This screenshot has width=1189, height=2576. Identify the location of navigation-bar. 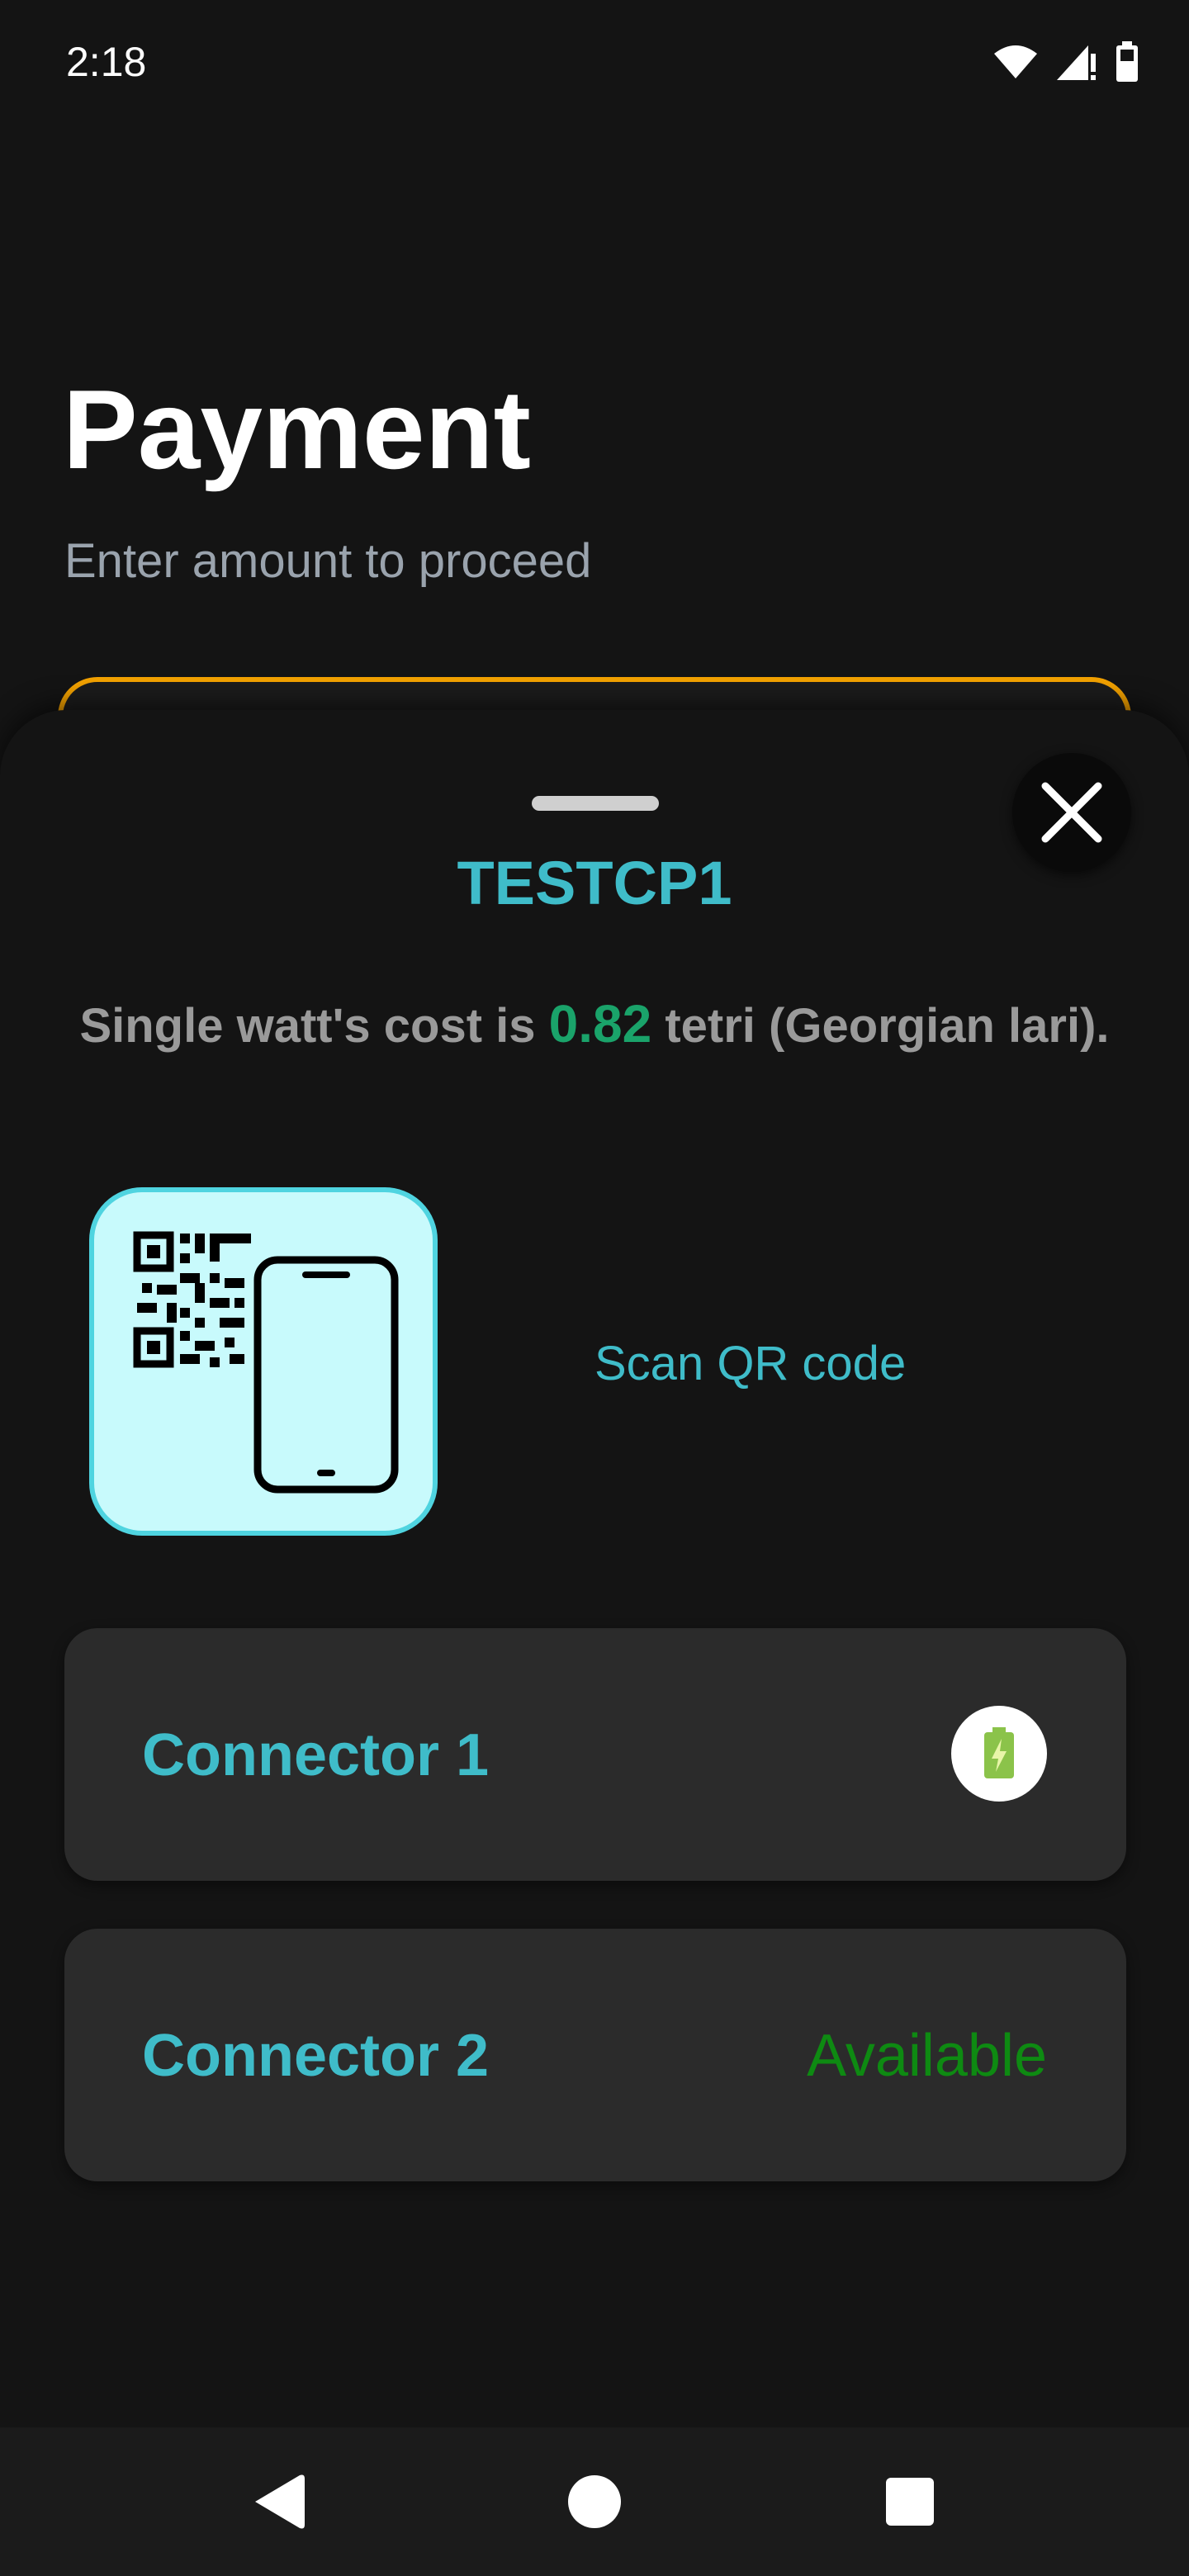
(594, 2501).